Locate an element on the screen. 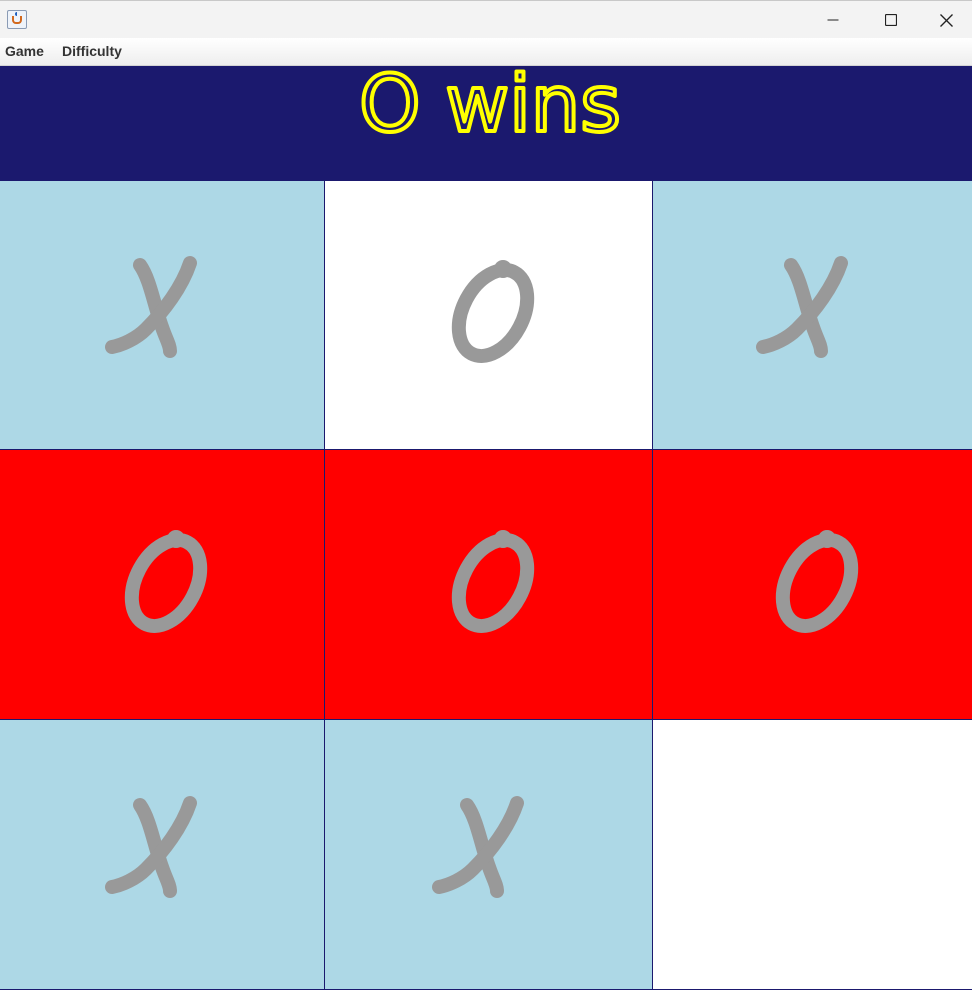 This screenshot has width=972, height=990. board-cell-r3c3 is located at coordinates (812, 855).